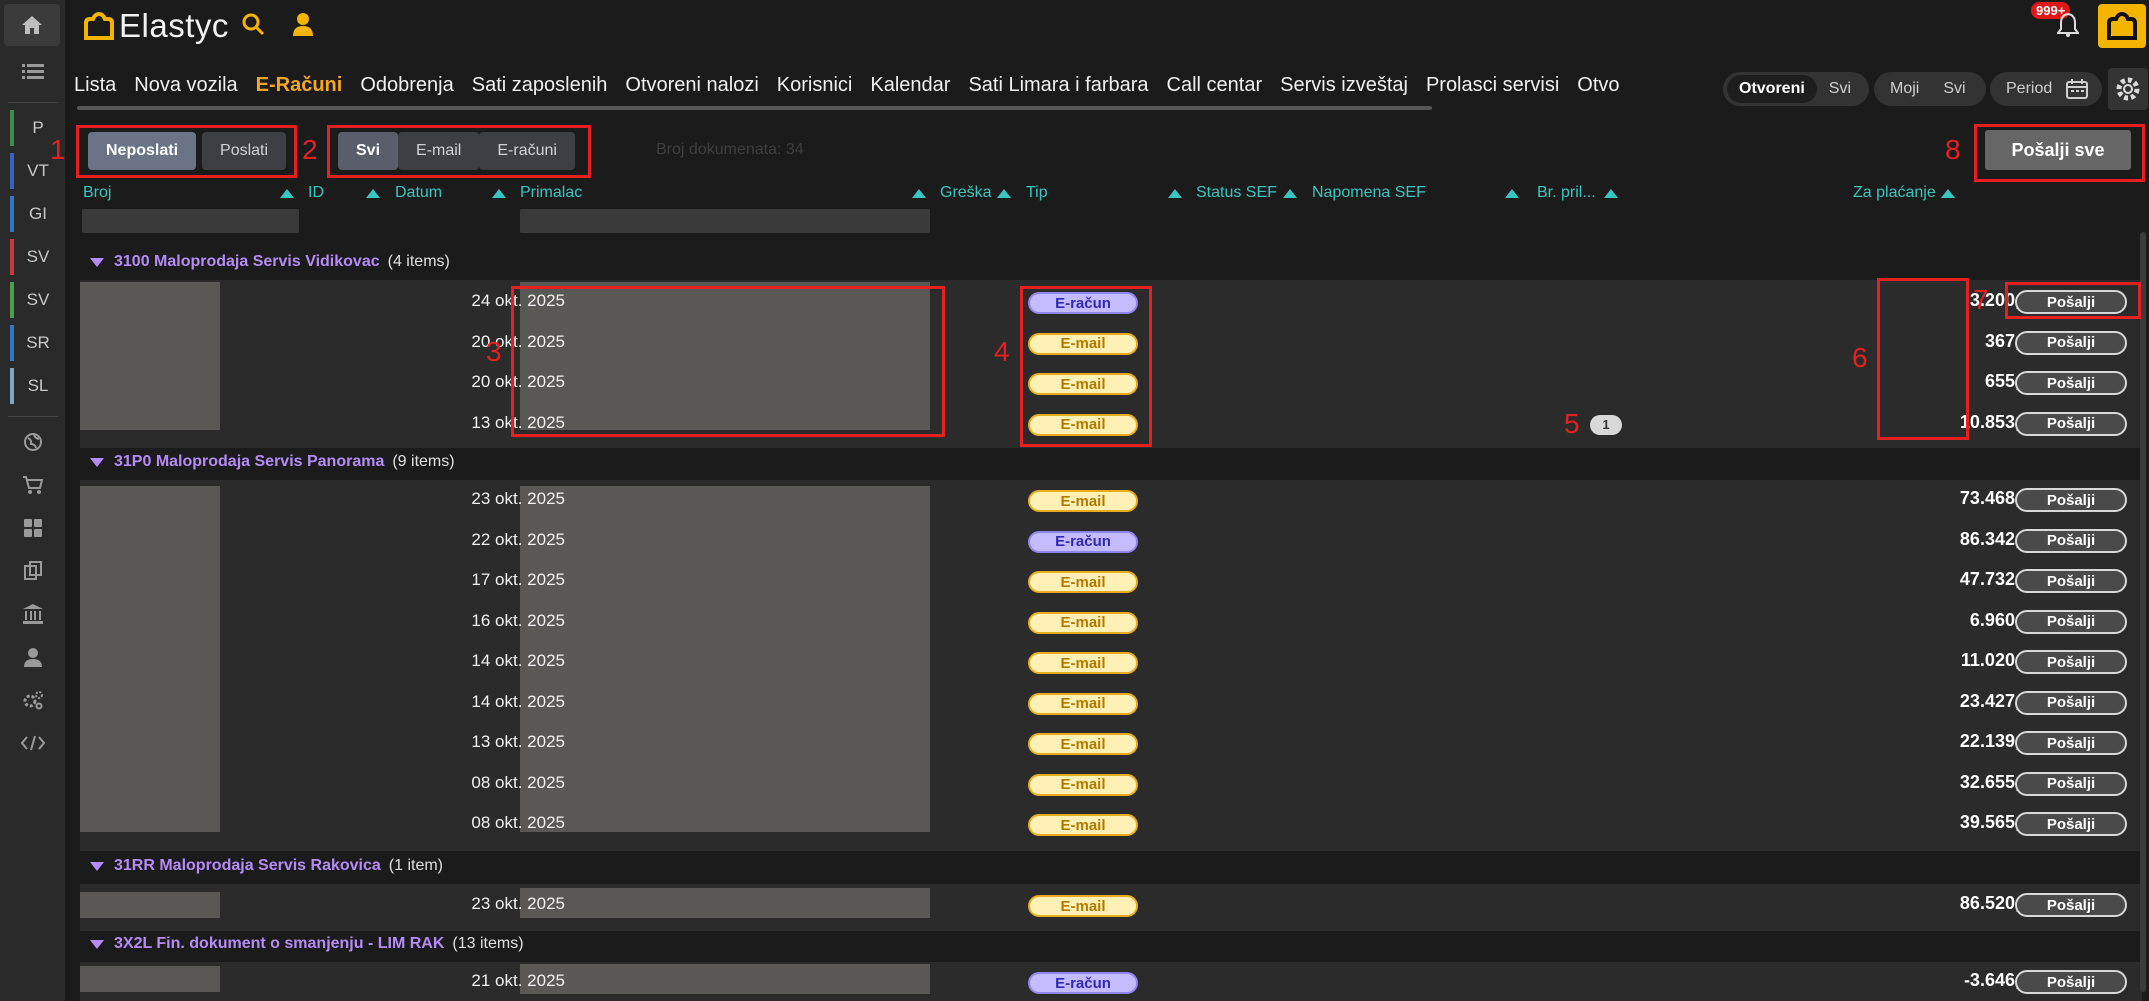 The height and width of the screenshot is (1001, 2149). Describe the element at coordinates (499, 193) in the screenshot. I see `sort-date-icon` at that location.